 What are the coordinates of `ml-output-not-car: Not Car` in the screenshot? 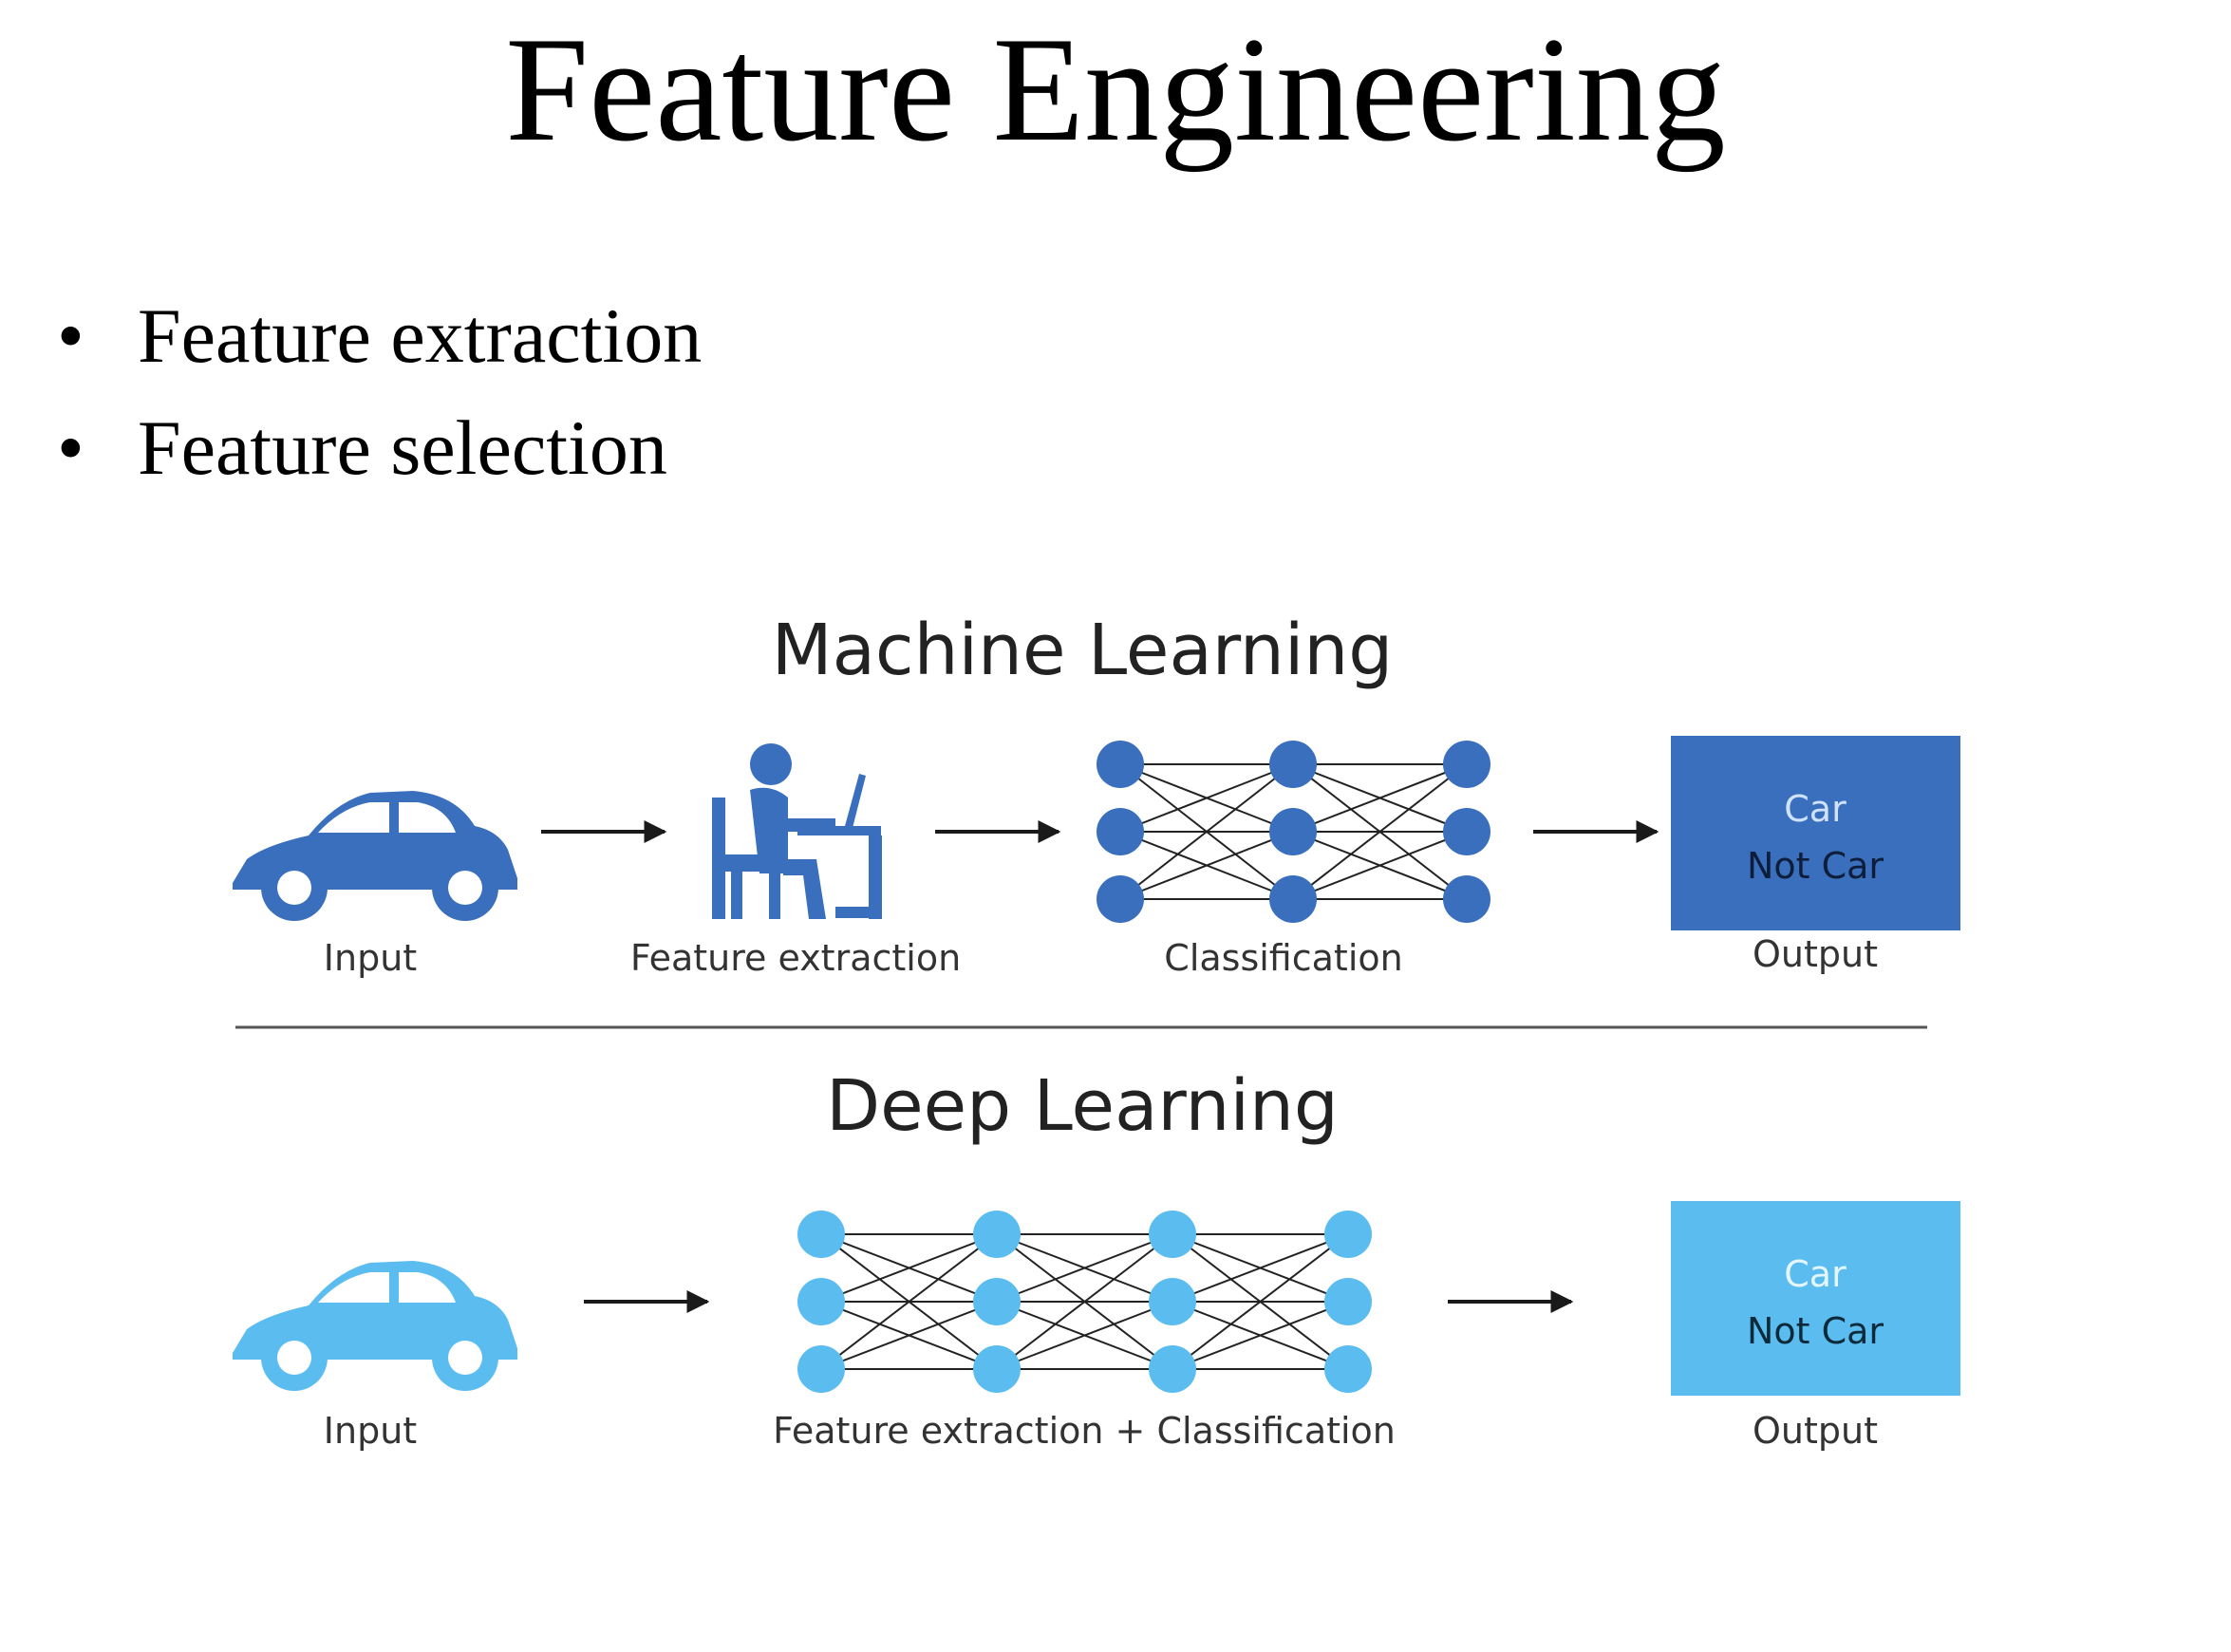 It's located at (1815, 866).